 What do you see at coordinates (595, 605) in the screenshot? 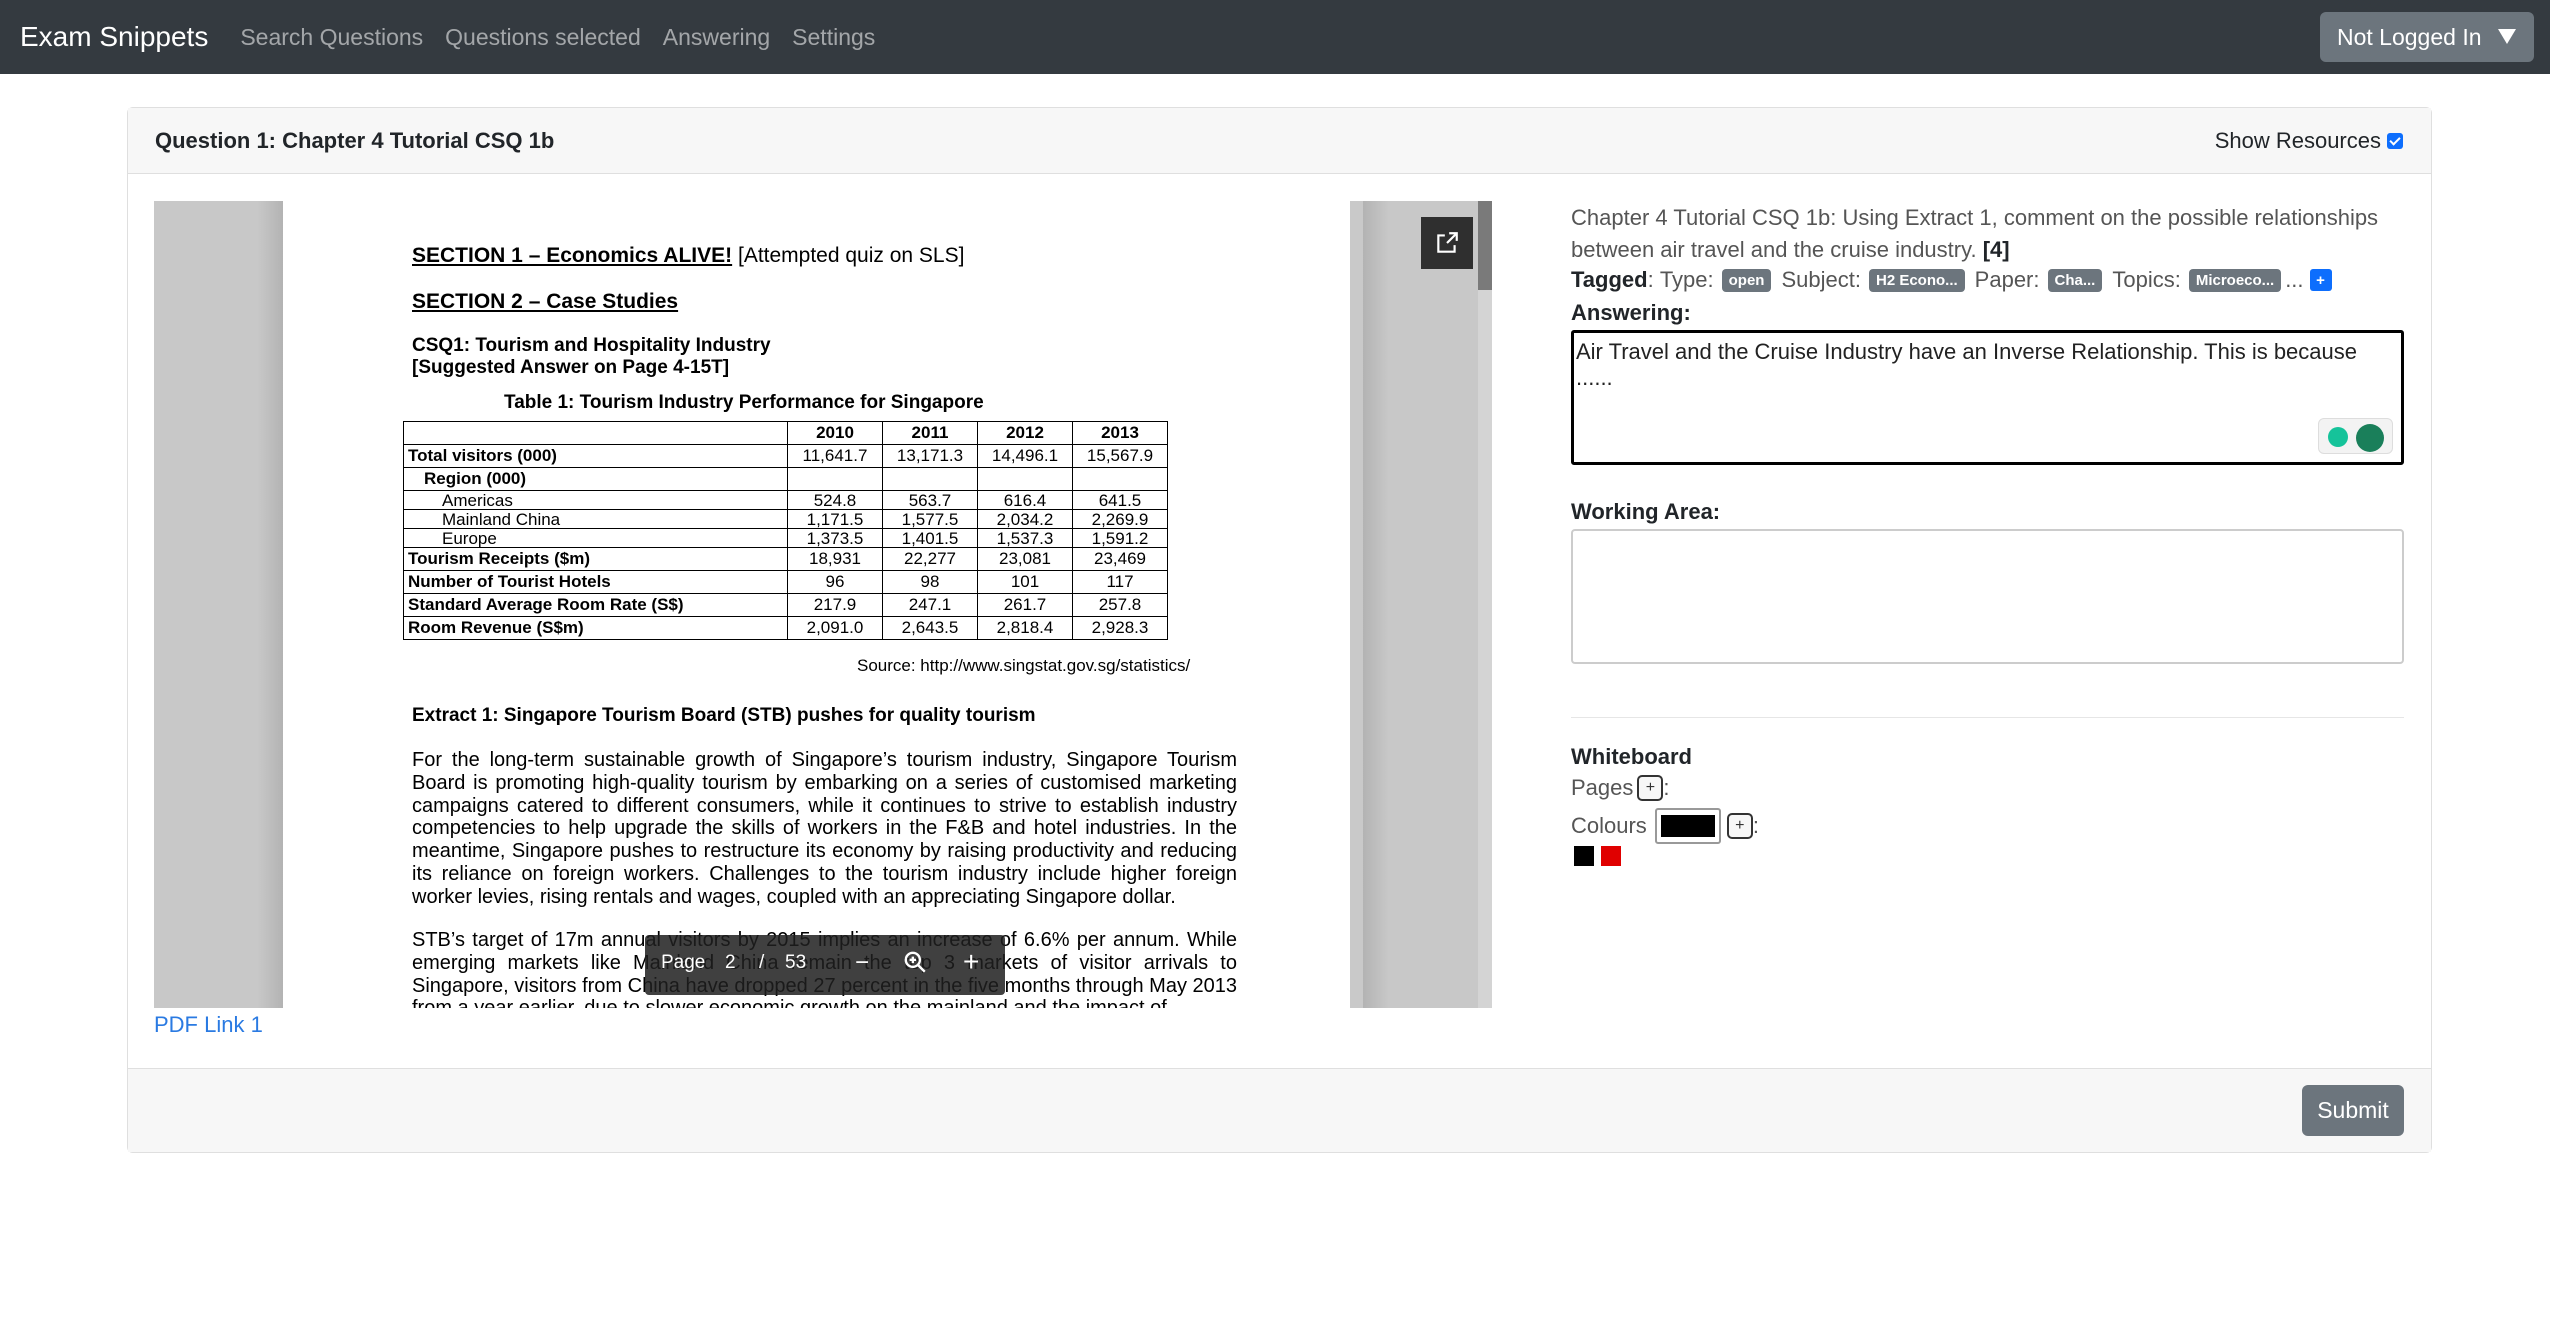
I see `table-row-label: Standard Average Room Rate (S$)` at bounding box center [595, 605].